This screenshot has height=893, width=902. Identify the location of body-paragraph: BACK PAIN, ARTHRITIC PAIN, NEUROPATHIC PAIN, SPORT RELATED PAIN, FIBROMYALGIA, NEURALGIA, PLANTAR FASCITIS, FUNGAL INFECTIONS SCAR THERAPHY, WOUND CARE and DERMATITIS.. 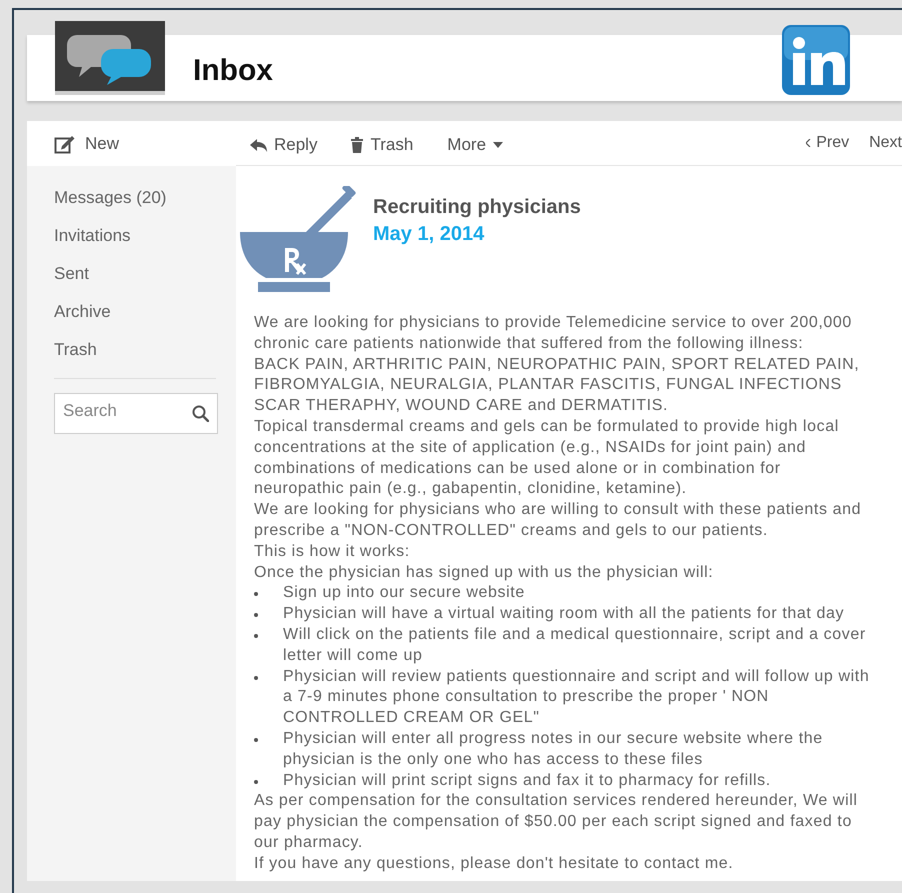
(557, 385).